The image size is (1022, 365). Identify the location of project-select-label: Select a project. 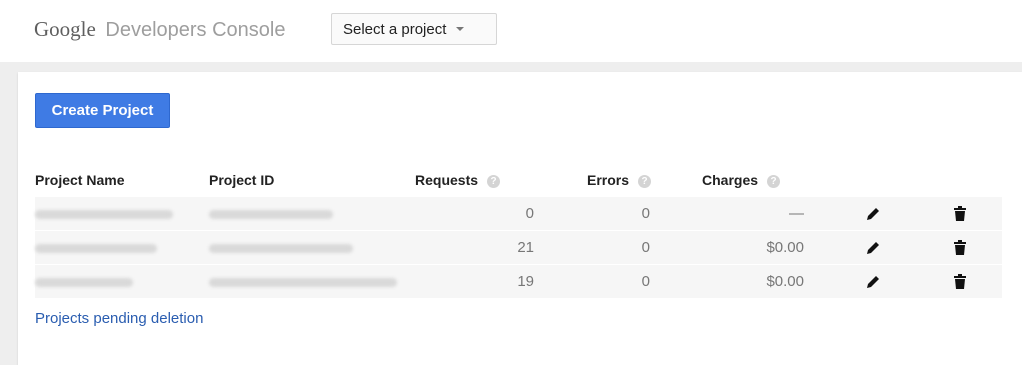
(395, 29).